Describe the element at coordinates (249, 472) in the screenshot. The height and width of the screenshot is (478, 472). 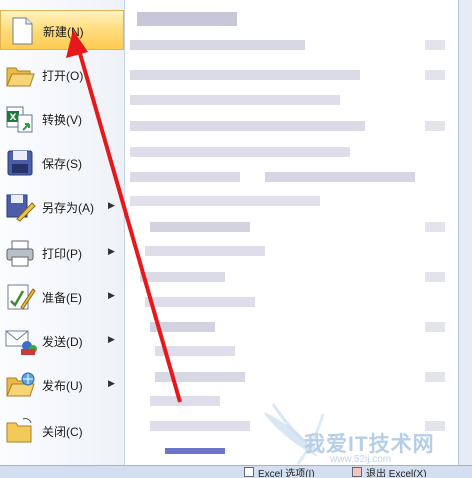
I see `options-icon` at that location.